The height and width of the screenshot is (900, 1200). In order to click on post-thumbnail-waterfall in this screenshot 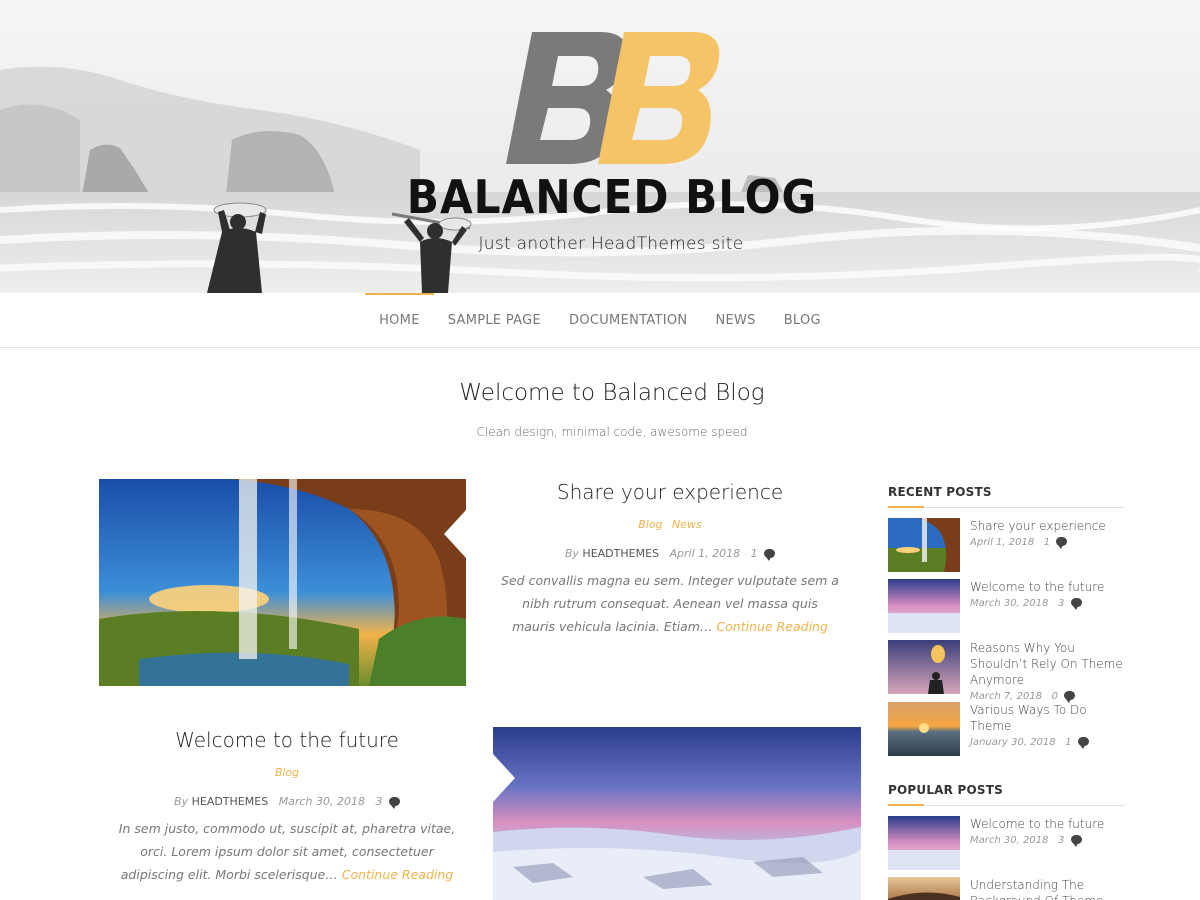, I will do `click(282, 582)`.